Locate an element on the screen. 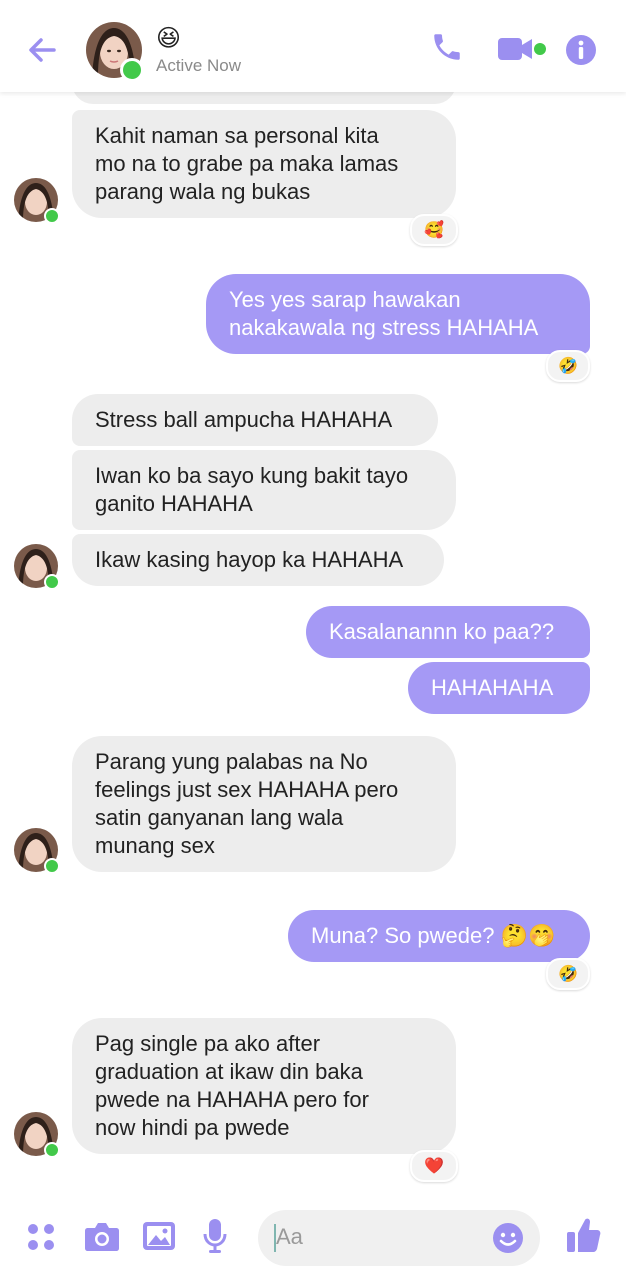  message-text: feelings just sex HAHAHA pero is located at coordinates (247, 789).